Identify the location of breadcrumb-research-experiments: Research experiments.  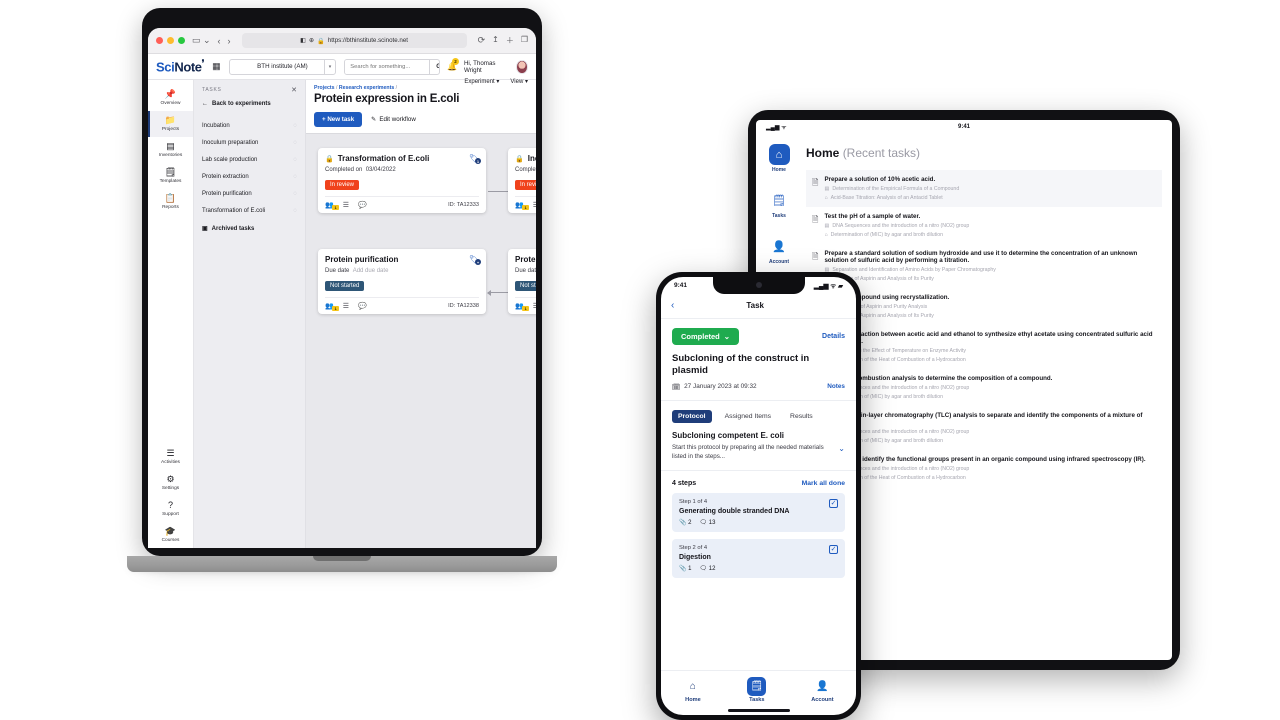
(366, 88).